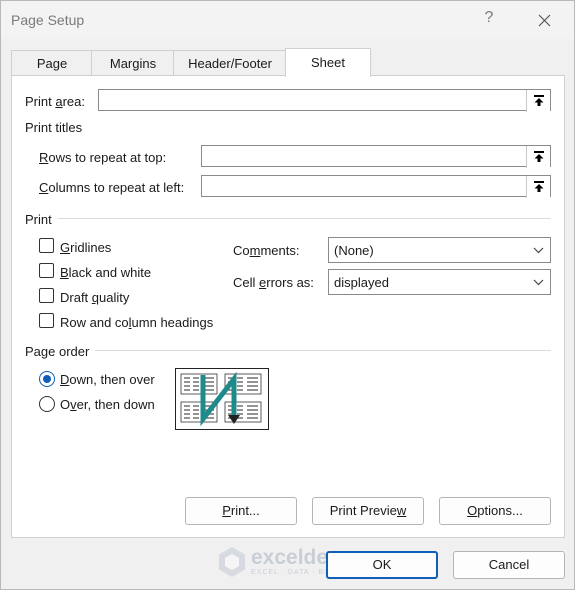 The height and width of the screenshot is (590, 575). Describe the element at coordinates (328, 62) in the screenshot. I see `tab-sheet: Sheet` at that location.